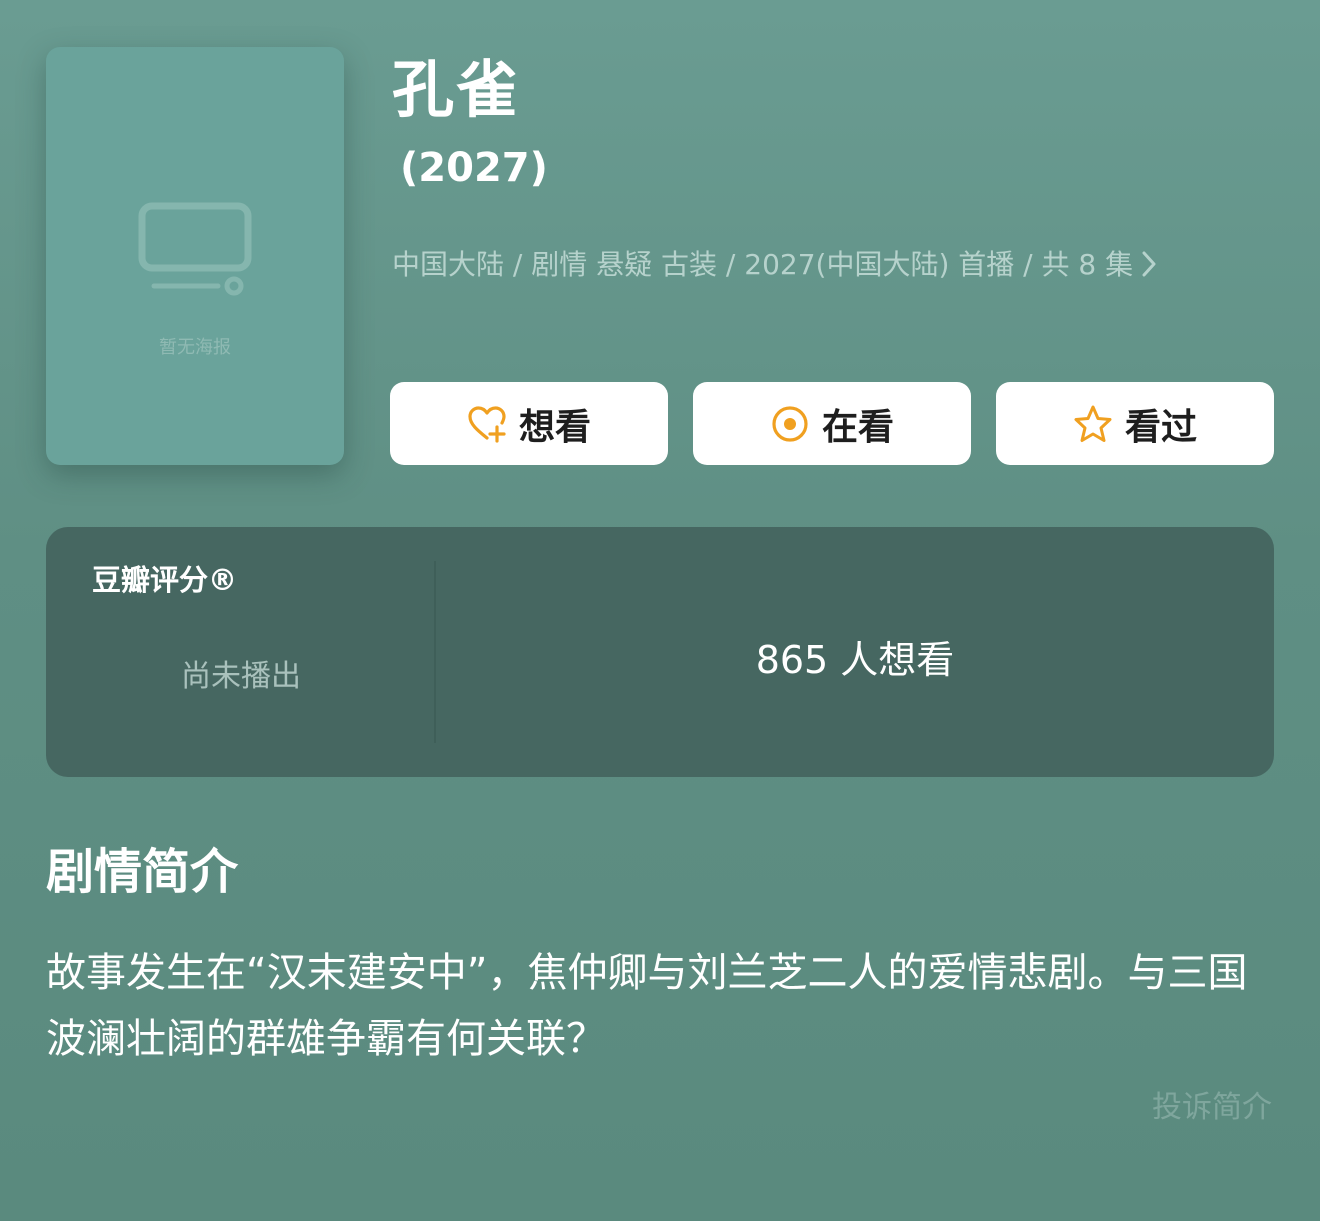 The image size is (1320, 1221). I want to click on show-meta-text: 中国大陆 / 剧情 悬疑 古装 / 2027(中国大陆) 首播 / 共 8 集, so click(763, 264).